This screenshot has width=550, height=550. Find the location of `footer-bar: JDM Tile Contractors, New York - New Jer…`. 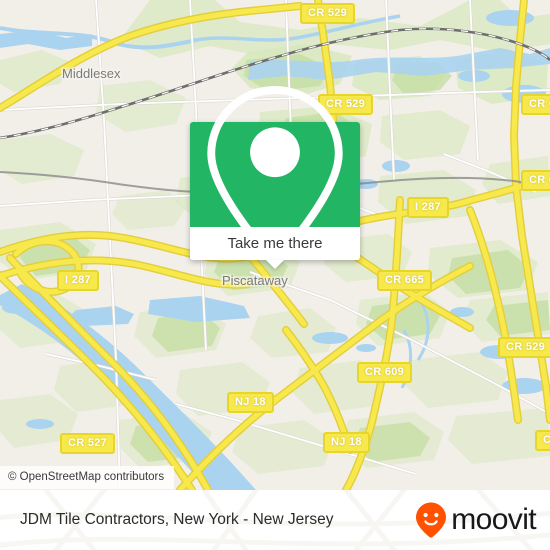

footer-bar: JDM Tile Contractors, New York - New Jer… is located at coordinates (275, 520).